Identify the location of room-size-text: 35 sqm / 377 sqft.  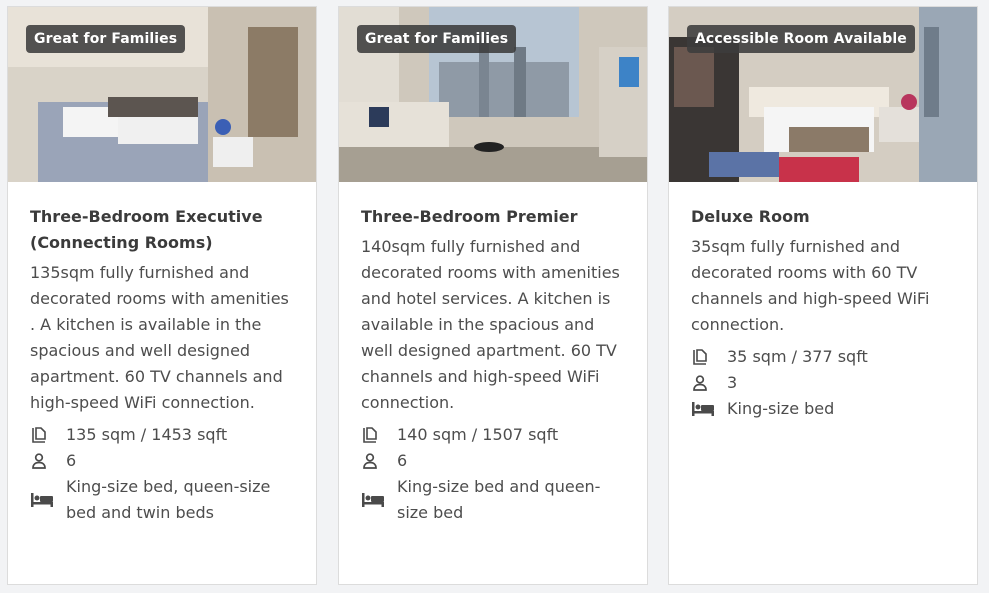
(797, 356).